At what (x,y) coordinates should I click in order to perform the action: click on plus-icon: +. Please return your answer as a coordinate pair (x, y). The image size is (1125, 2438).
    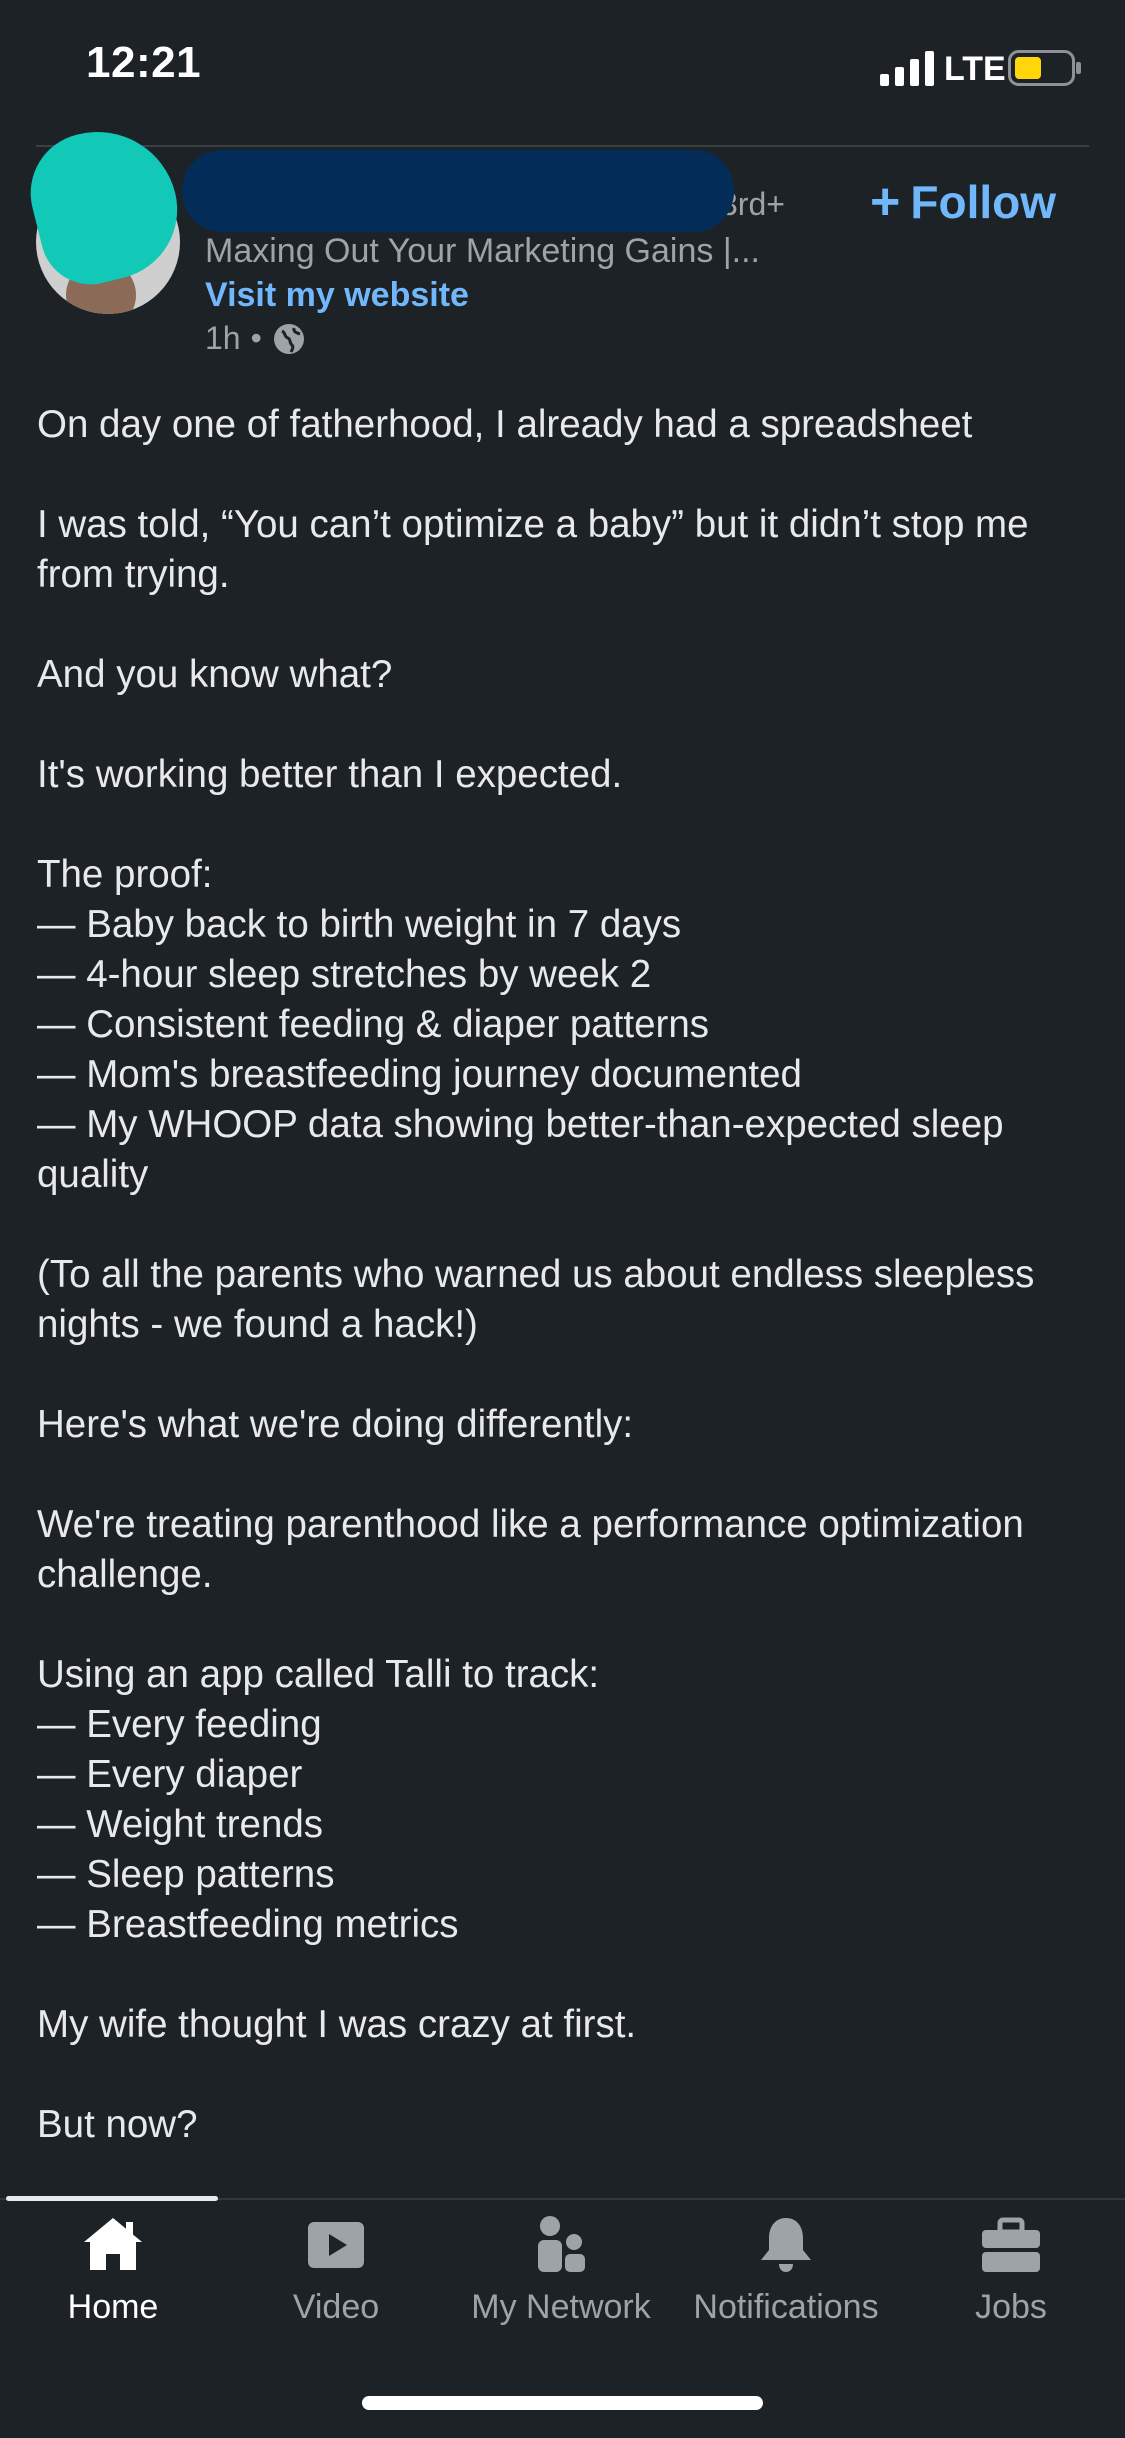
    Looking at the image, I should click on (885, 202).